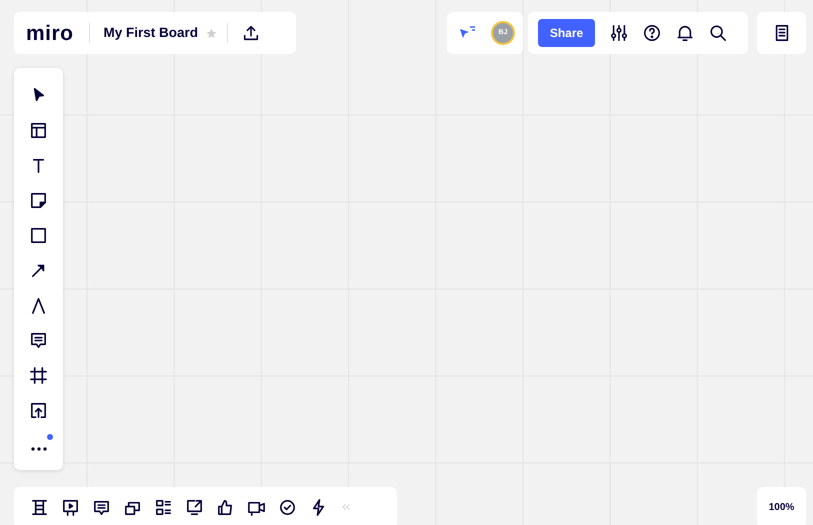  What do you see at coordinates (38, 340) in the screenshot?
I see `comment-icon` at bounding box center [38, 340].